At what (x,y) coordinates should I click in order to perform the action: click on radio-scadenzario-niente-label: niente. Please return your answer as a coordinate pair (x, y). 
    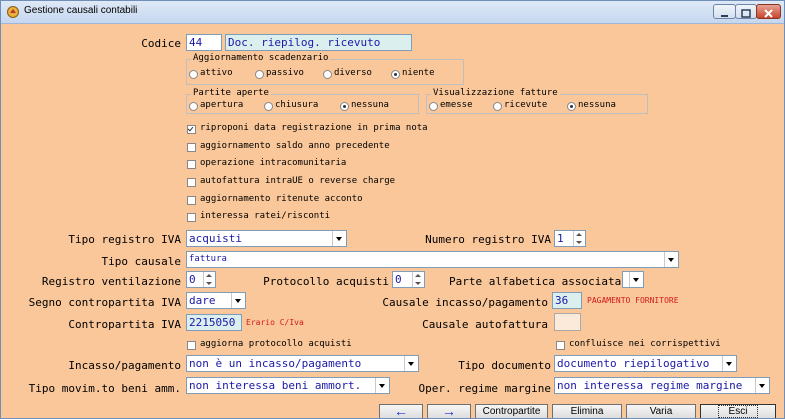
    Looking at the image, I should click on (418, 73).